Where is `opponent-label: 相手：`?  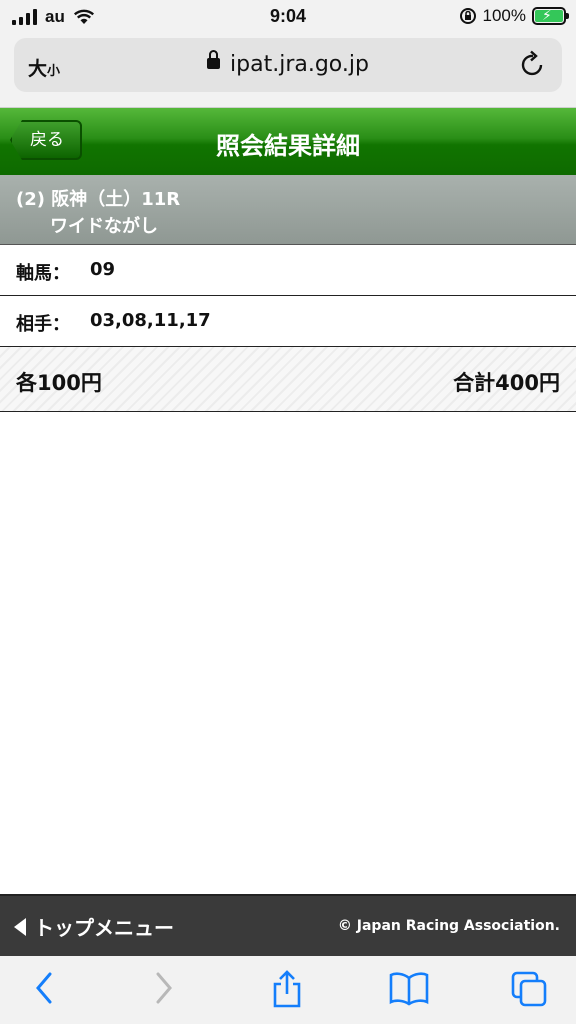 opponent-label: 相手： is located at coordinates (43, 324).